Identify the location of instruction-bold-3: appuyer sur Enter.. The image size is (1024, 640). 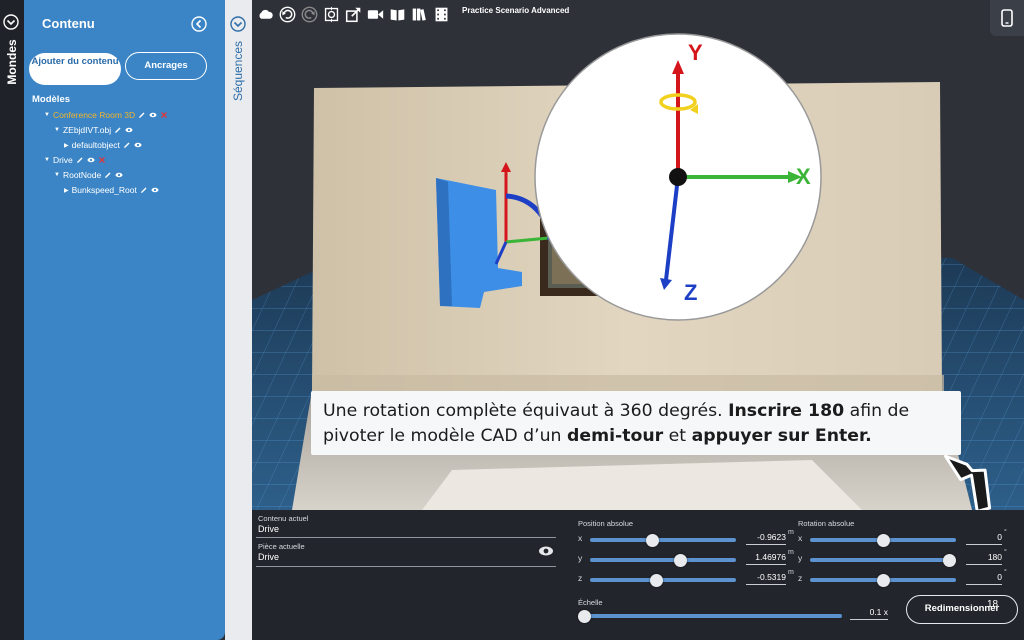
(781, 436).